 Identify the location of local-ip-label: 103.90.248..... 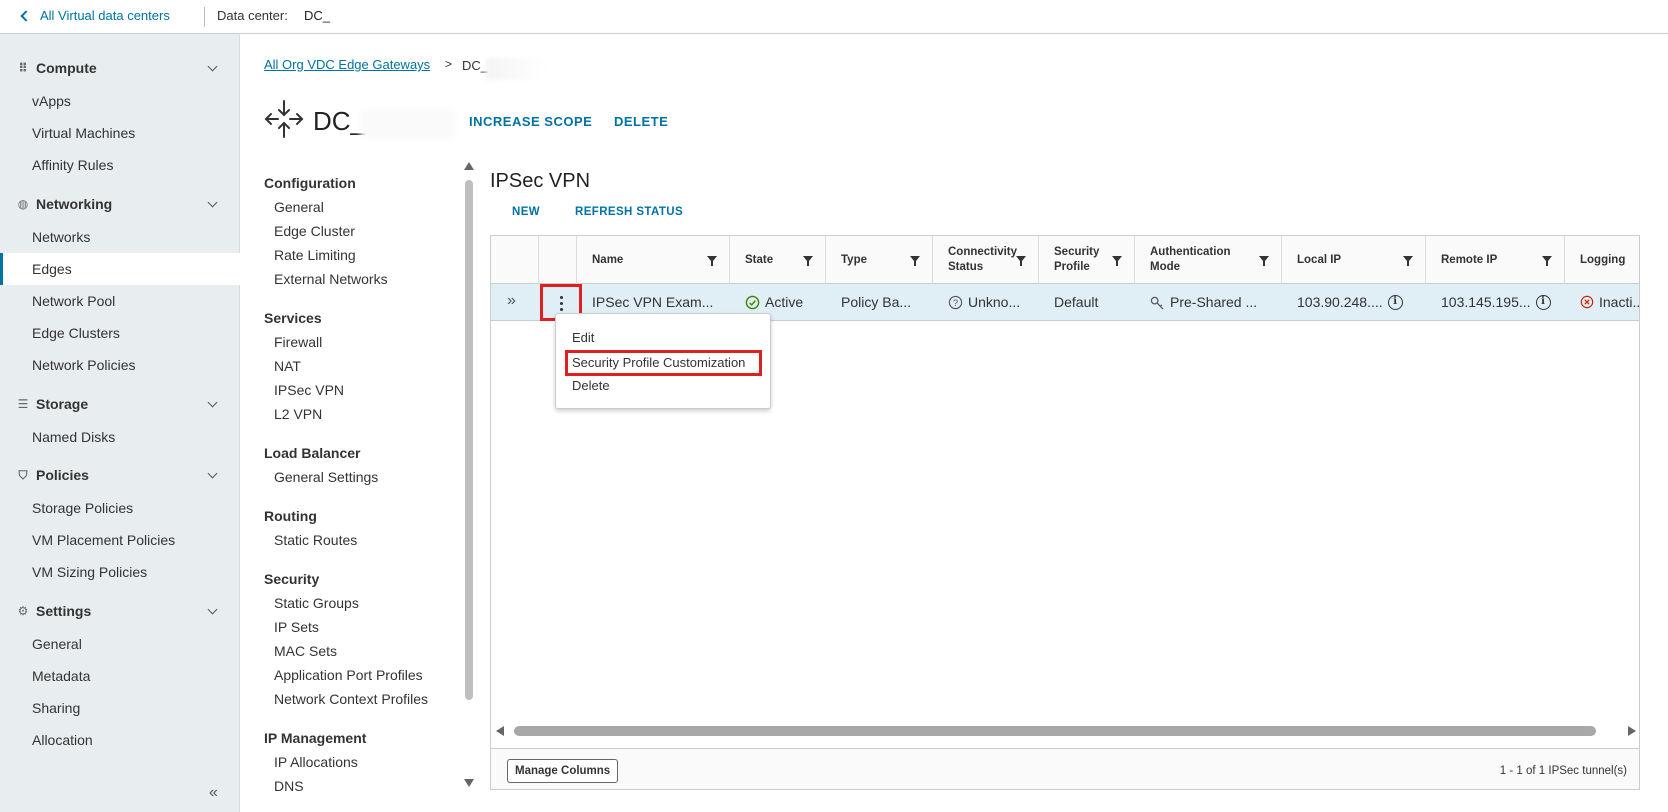
(1340, 302).